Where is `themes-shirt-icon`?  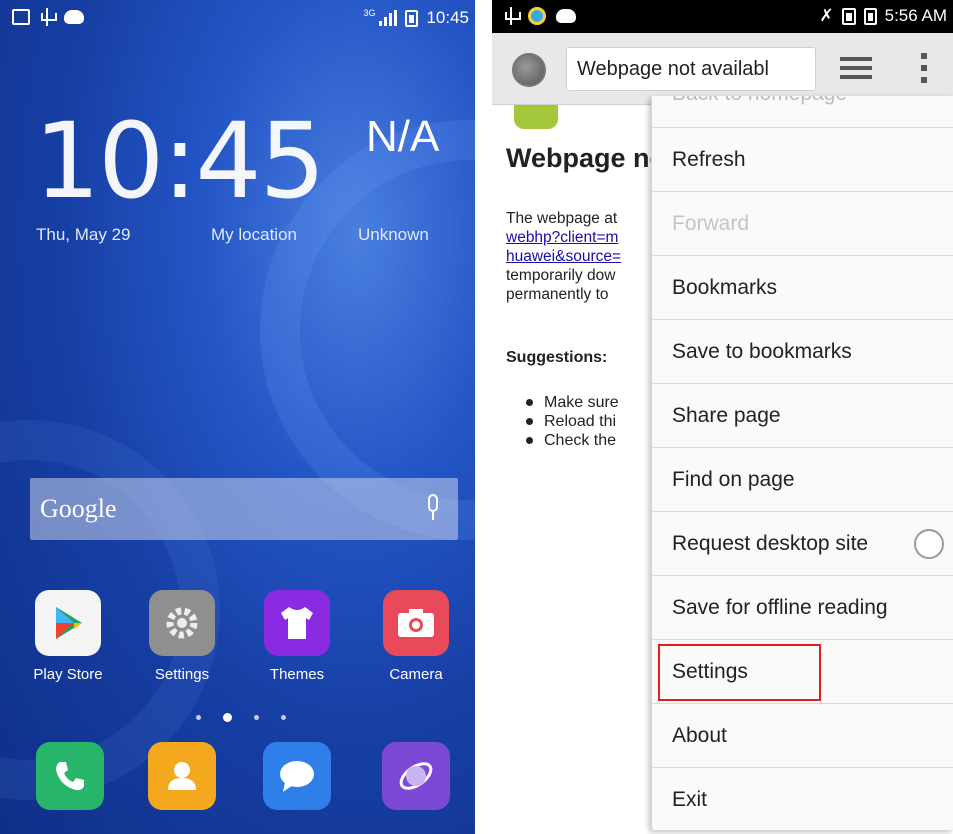 themes-shirt-icon is located at coordinates (297, 623).